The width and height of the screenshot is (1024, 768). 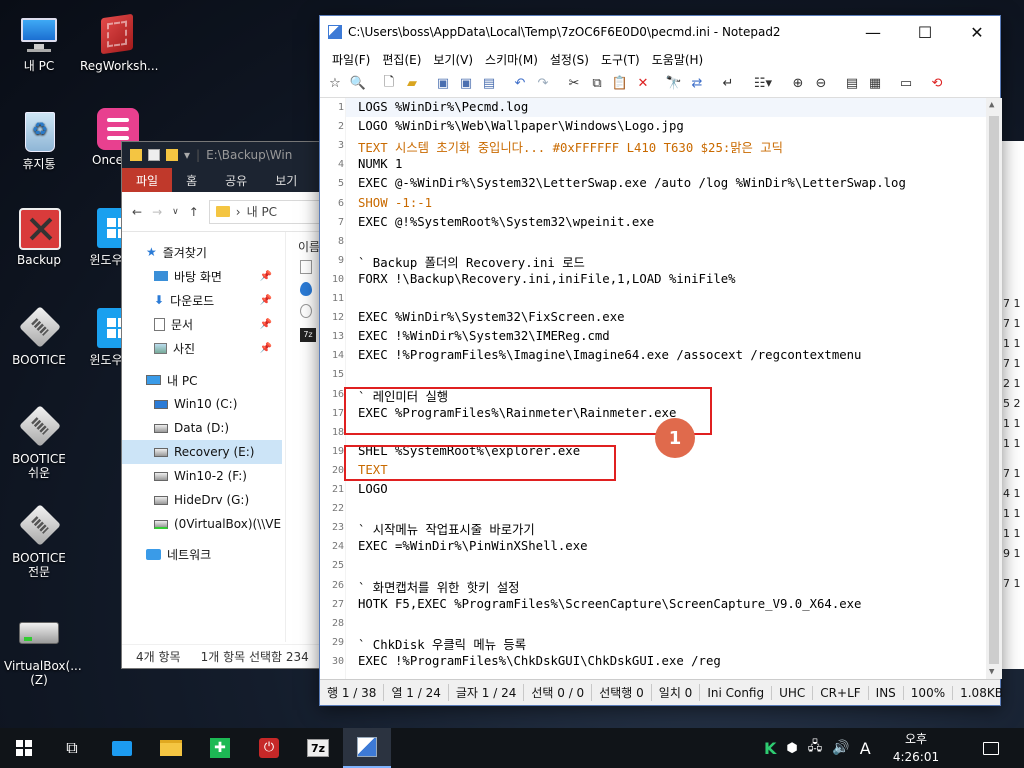 What do you see at coordinates (569, 59) in the screenshot?
I see `menu-settings: 설정(S)` at bounding box center [569, 59].